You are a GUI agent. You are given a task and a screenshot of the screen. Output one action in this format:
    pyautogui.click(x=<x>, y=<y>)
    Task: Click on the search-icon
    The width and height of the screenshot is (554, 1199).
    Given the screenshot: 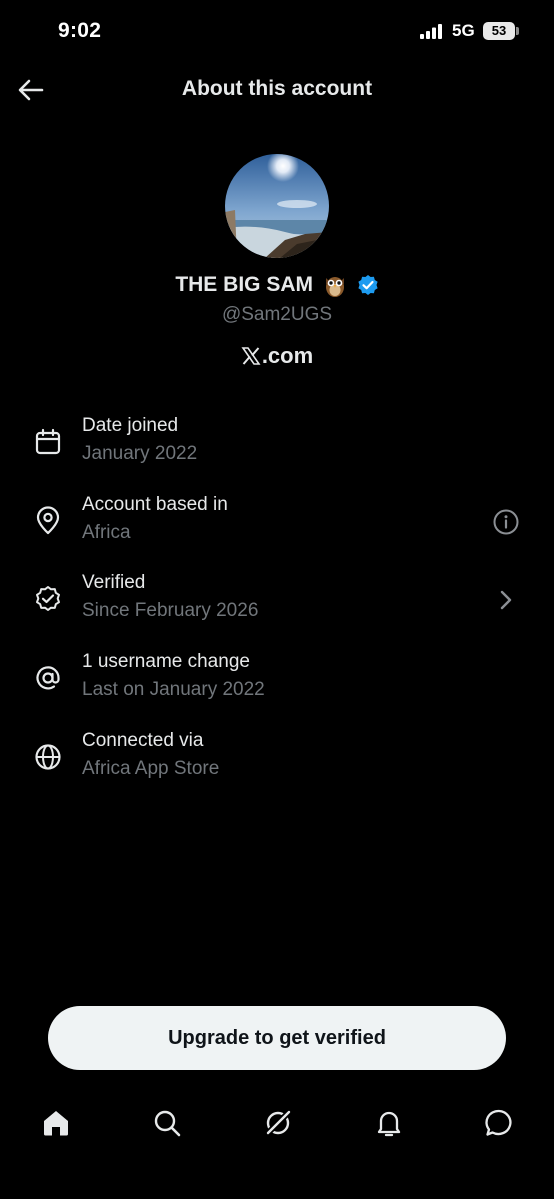 What is the action you would take?
    pyautogui.click(x=167, y=1123)
    